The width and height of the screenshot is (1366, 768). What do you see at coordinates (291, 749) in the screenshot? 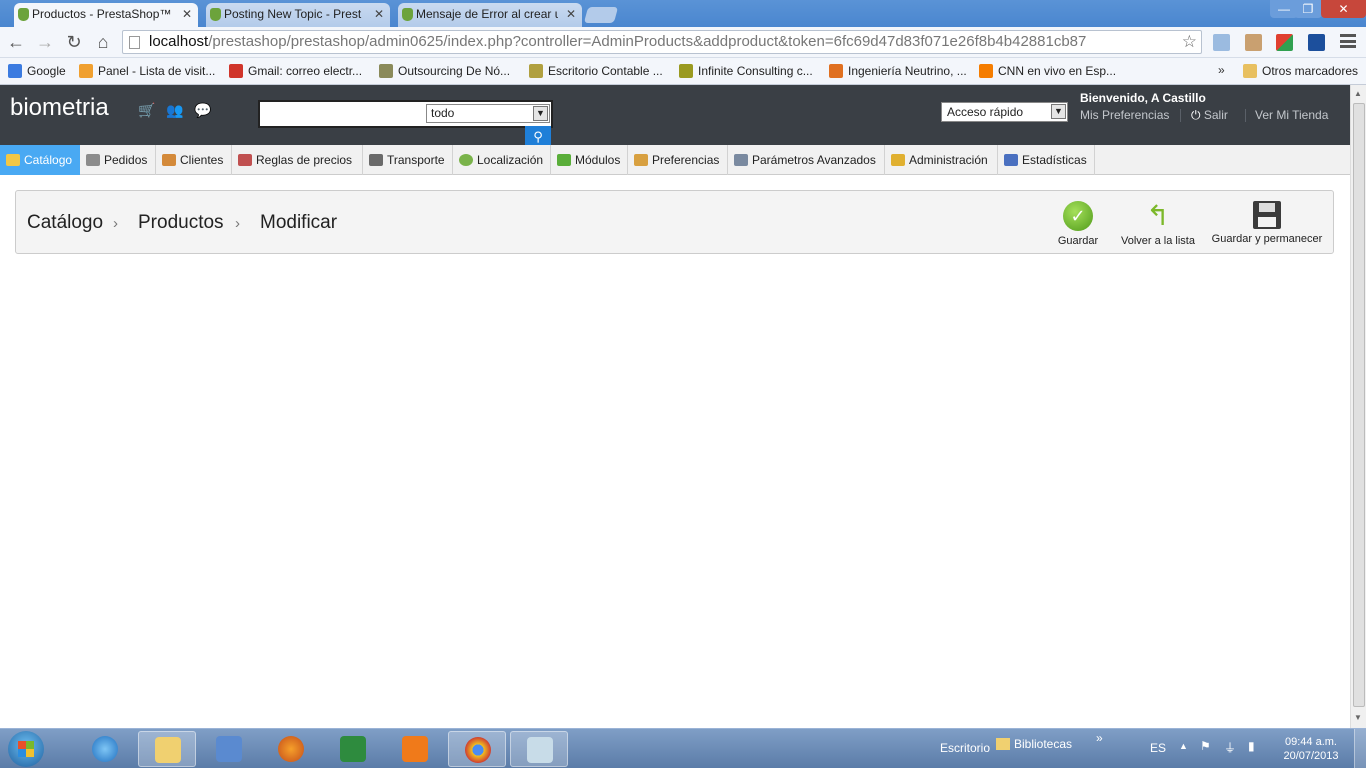
I see `taskbar-firefox` at bounding box center [291, 749].